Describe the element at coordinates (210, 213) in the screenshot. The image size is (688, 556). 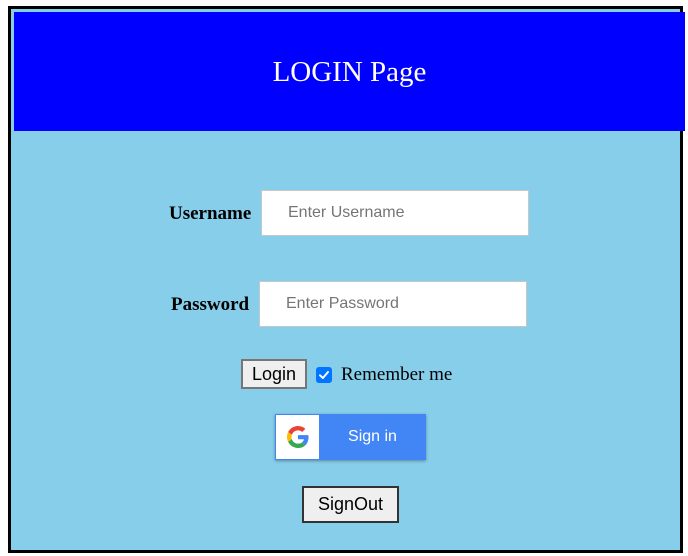
I see `username-label: Username` at that location.